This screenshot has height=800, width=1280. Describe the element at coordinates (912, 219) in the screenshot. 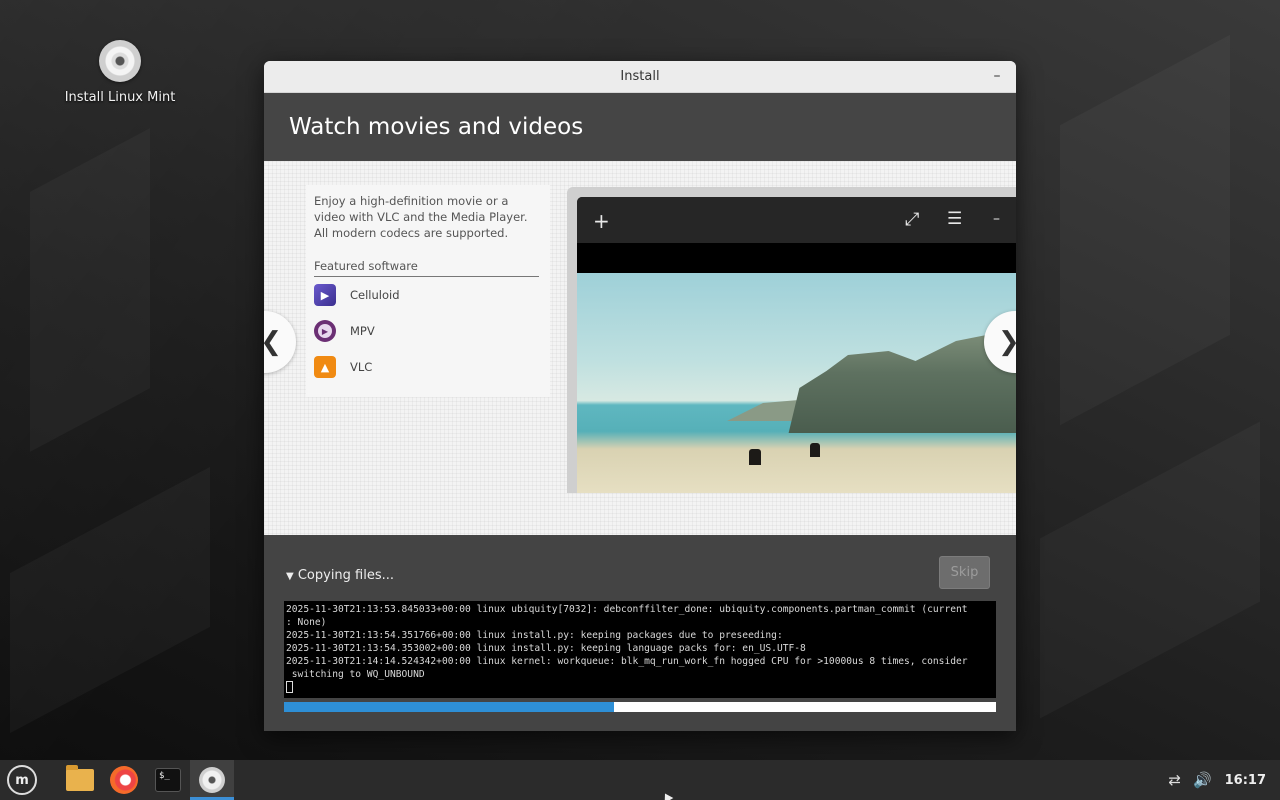

I see `fullscreen-icon: ⤢` at that location.